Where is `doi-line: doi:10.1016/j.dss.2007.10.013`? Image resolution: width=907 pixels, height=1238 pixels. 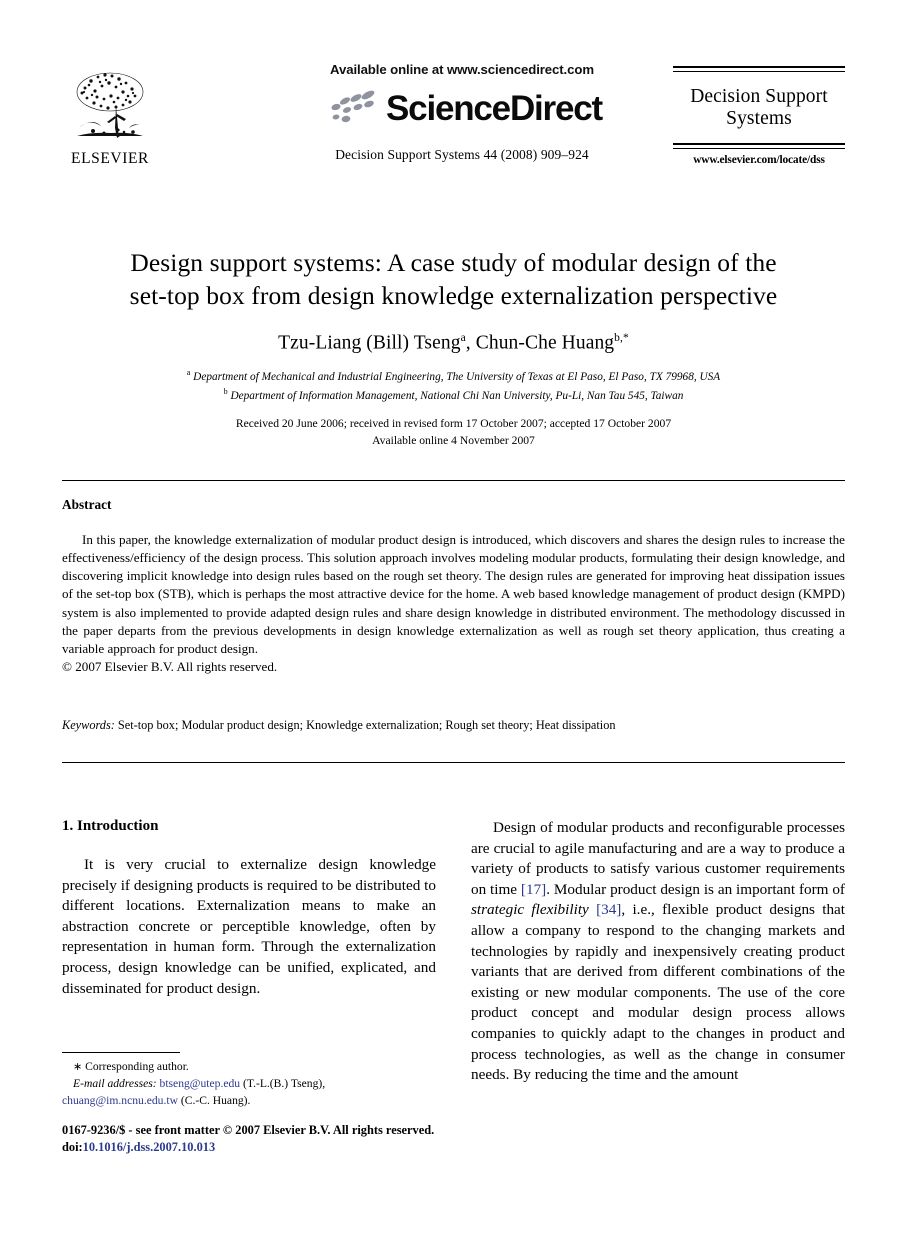 doi-line: doi:10.1016/j.dss.2007.10.013 is located at coordinates (257, 1147).